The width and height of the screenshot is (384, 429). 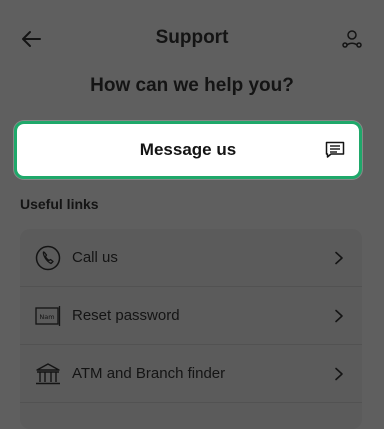 I want to click on chat-message-icon, so click(x=335, y=150).